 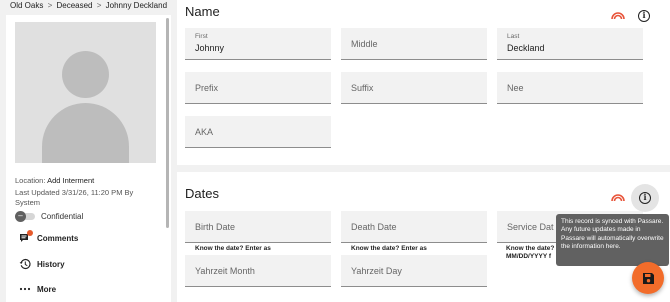 I want to click on aka-field: AKA, so click(x=258, y=132).